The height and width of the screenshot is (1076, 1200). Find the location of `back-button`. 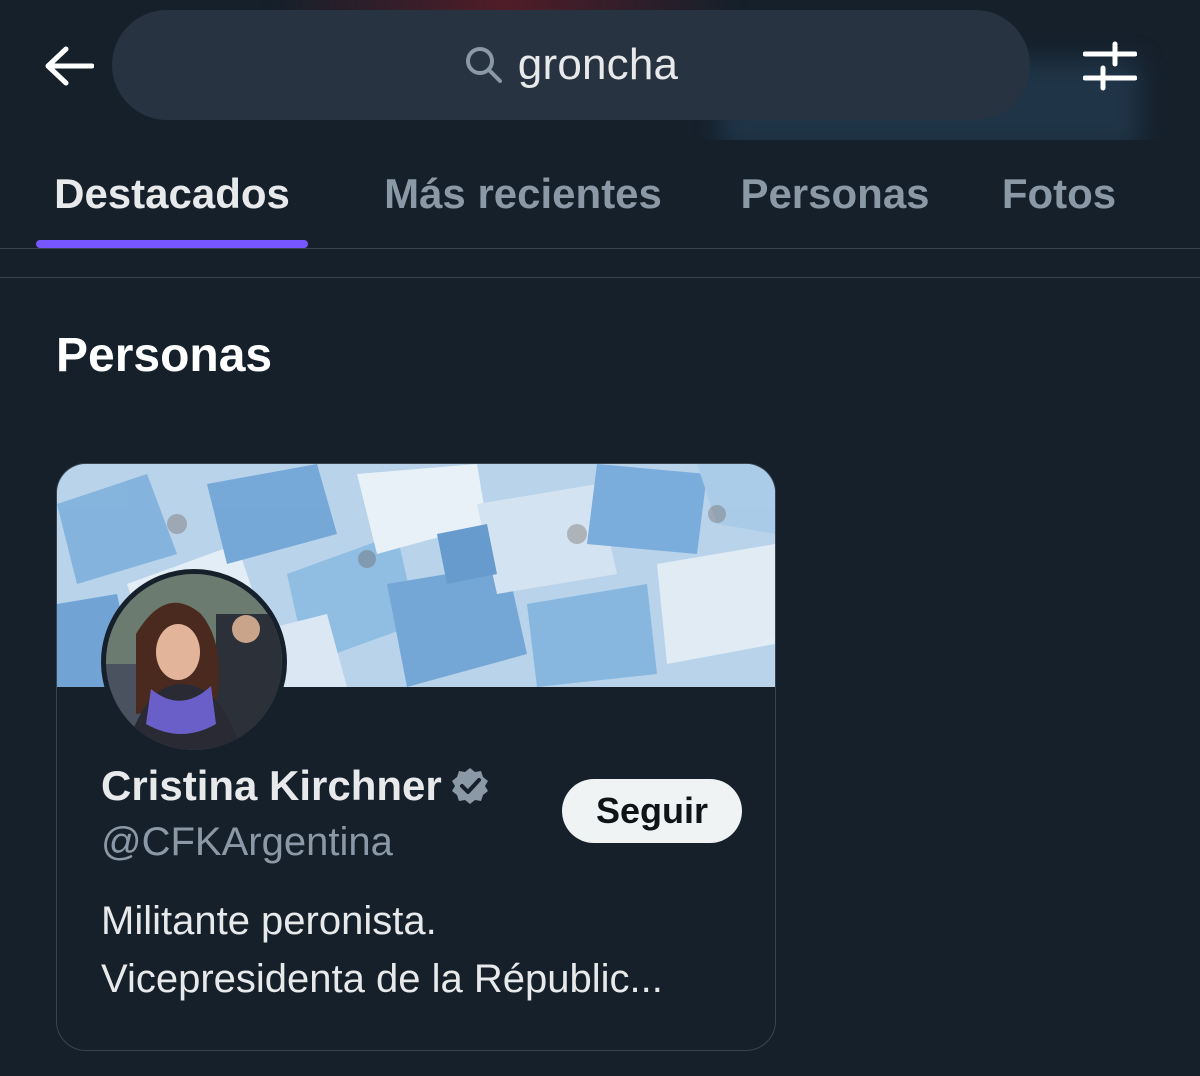

back-button is located at coordinates (68, 66).